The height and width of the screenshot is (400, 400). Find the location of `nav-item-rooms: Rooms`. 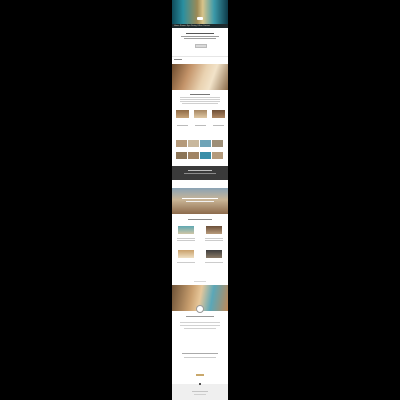

nav-item-rooms: Rooms is located at coordinates (183, 26).